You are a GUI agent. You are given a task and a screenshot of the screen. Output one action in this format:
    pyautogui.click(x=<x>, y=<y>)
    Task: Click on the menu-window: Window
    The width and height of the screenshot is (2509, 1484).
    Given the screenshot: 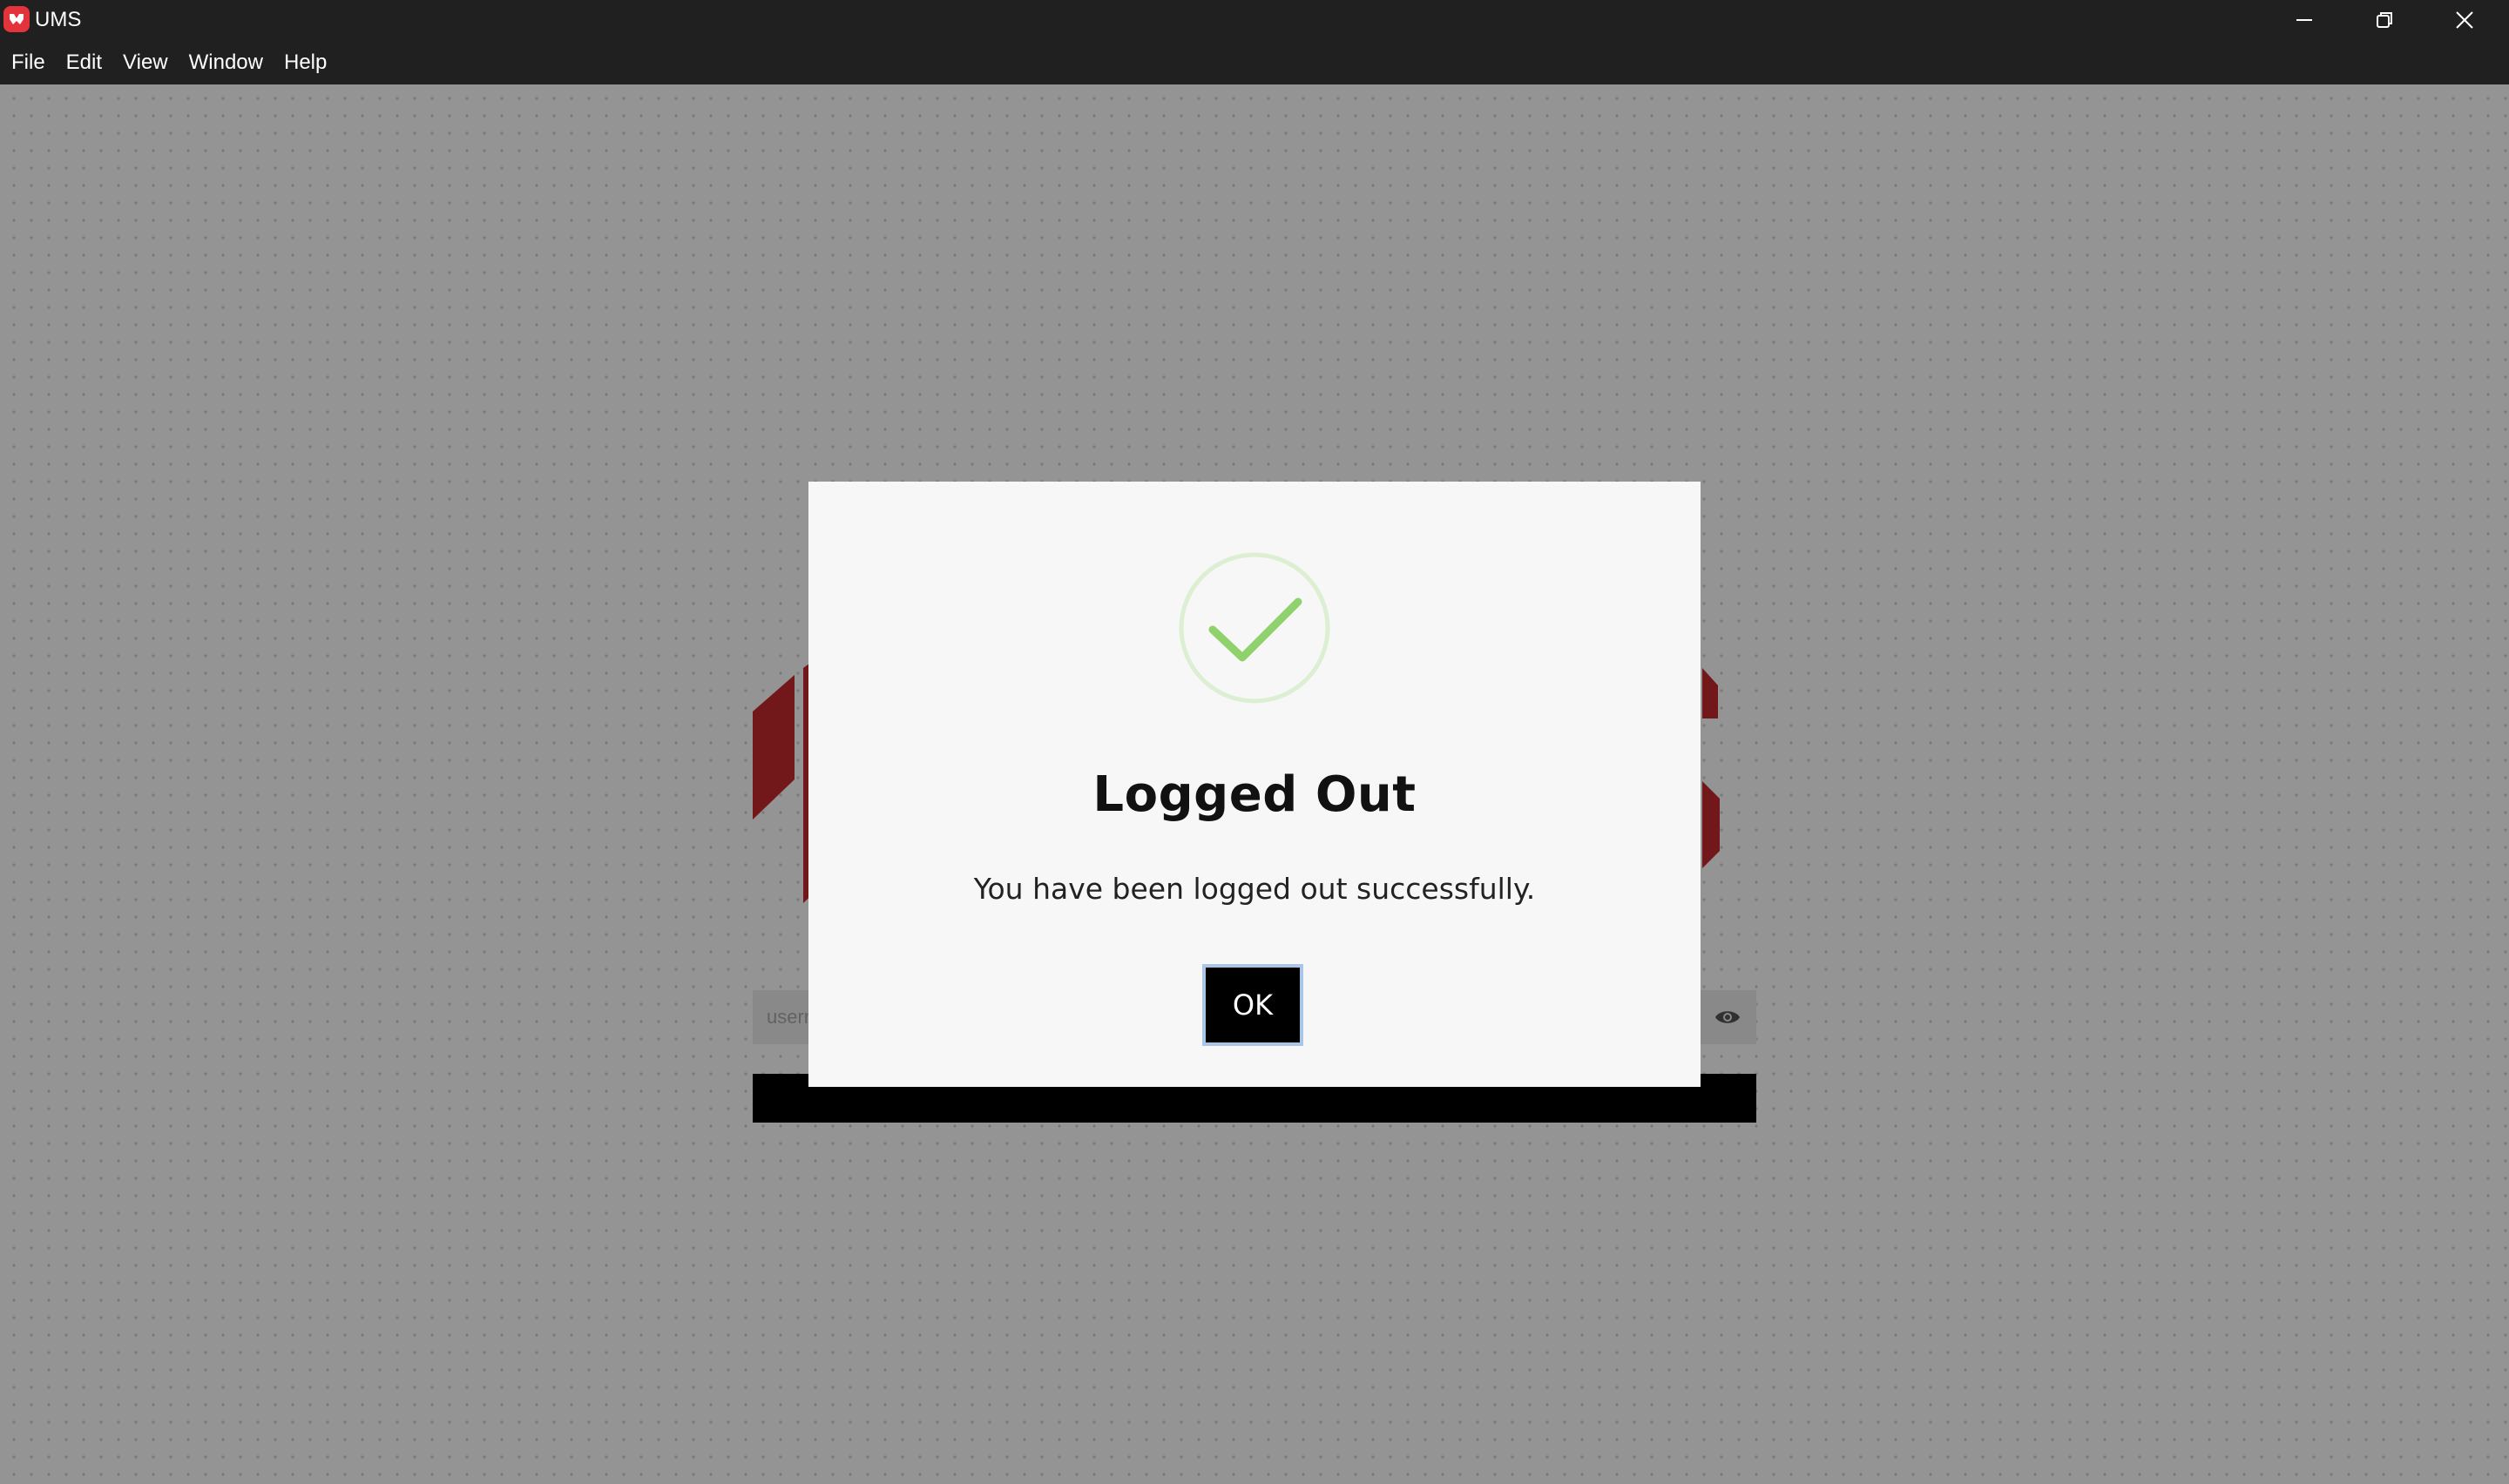 What is the action you would take?
    pyautogui.click(x=226, y=62)
    